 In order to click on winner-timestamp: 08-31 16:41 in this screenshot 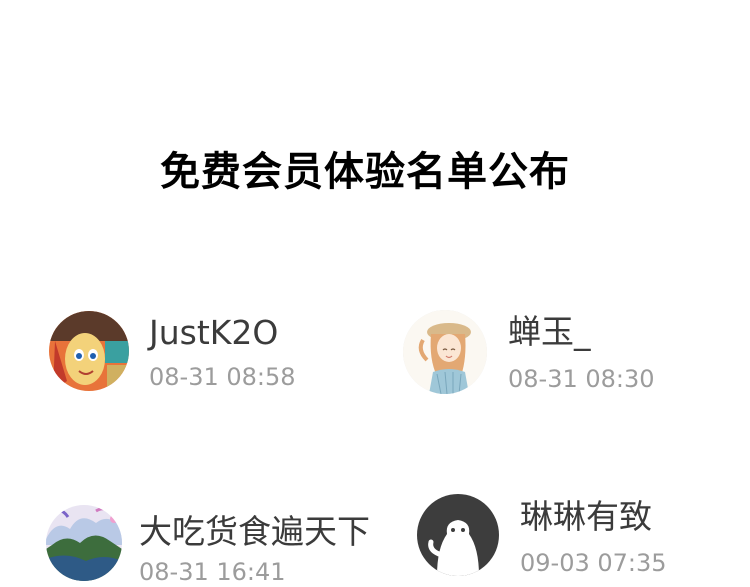, I will do `click(212, 572)`.